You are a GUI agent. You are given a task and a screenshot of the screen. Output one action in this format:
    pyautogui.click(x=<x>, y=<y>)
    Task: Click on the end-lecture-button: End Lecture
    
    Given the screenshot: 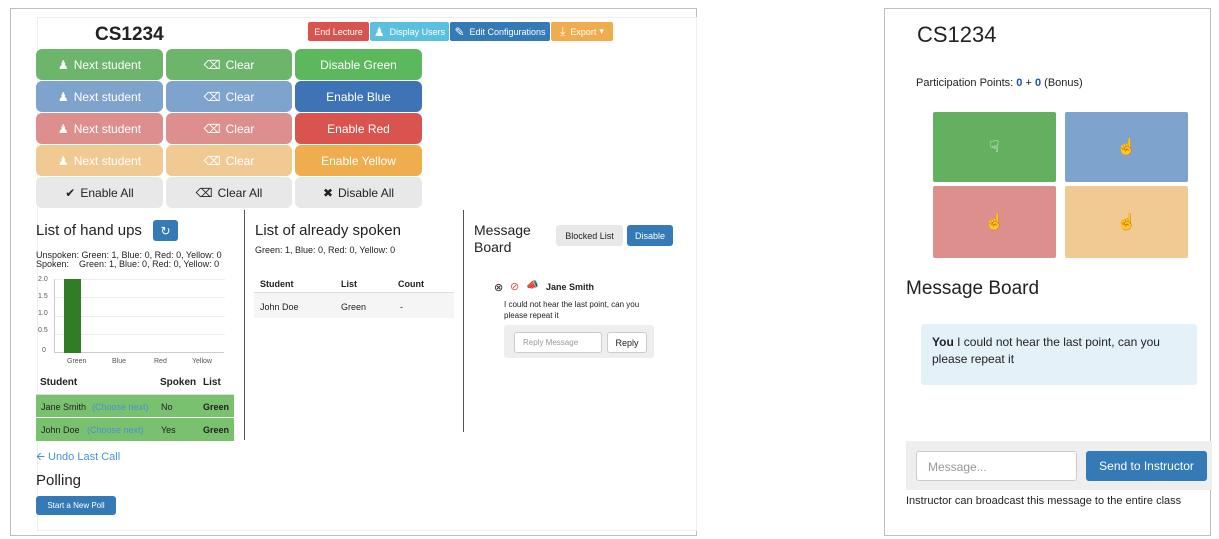 What is the action you would take?
    pyautogui.click(x=338, y=31)
    